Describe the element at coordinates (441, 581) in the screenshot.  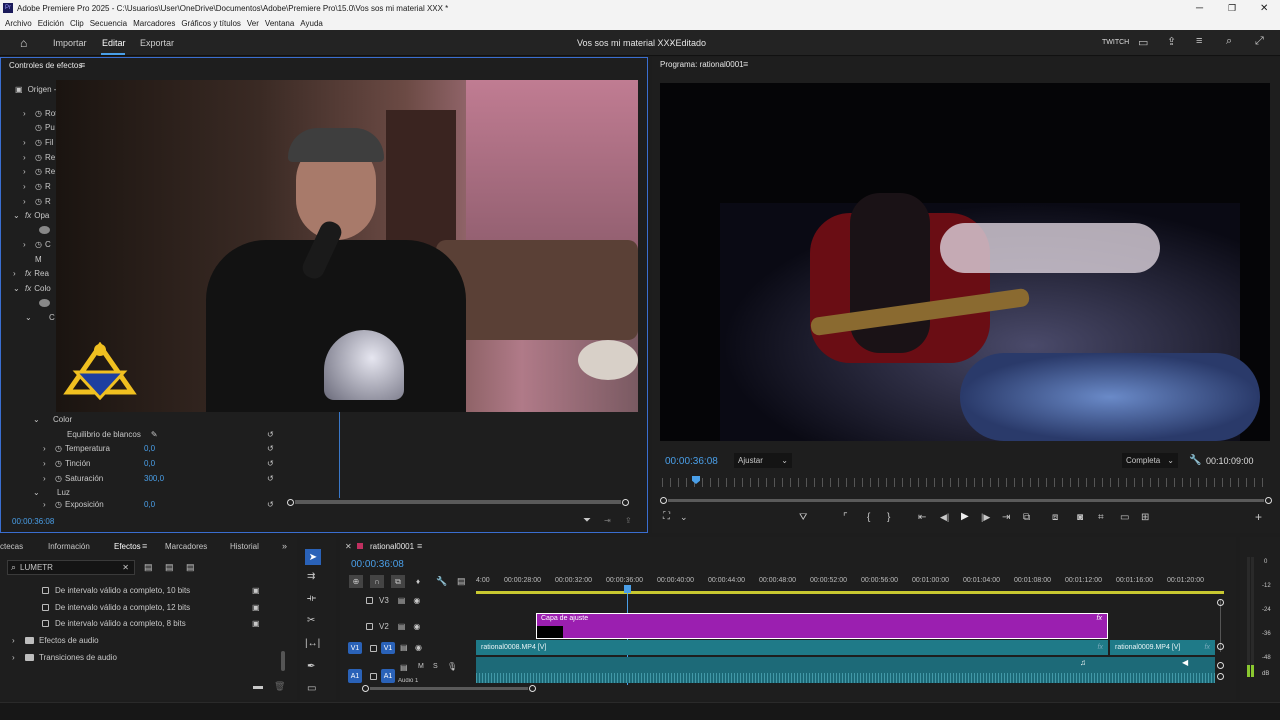
I see `settings-wrench-icon: 🔧` at that location.